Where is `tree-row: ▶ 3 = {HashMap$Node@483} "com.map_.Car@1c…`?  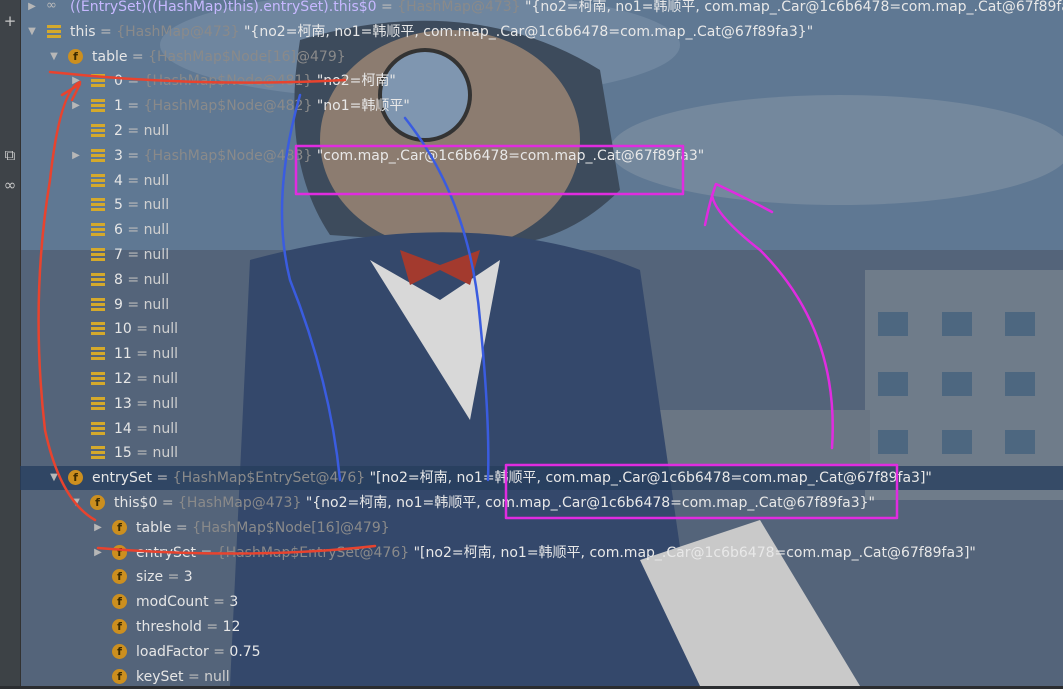
tree-row: ▶ 3 = {HashMap$Node@483} "com.map_.Car@1c… is located at coordinates (541, 156).